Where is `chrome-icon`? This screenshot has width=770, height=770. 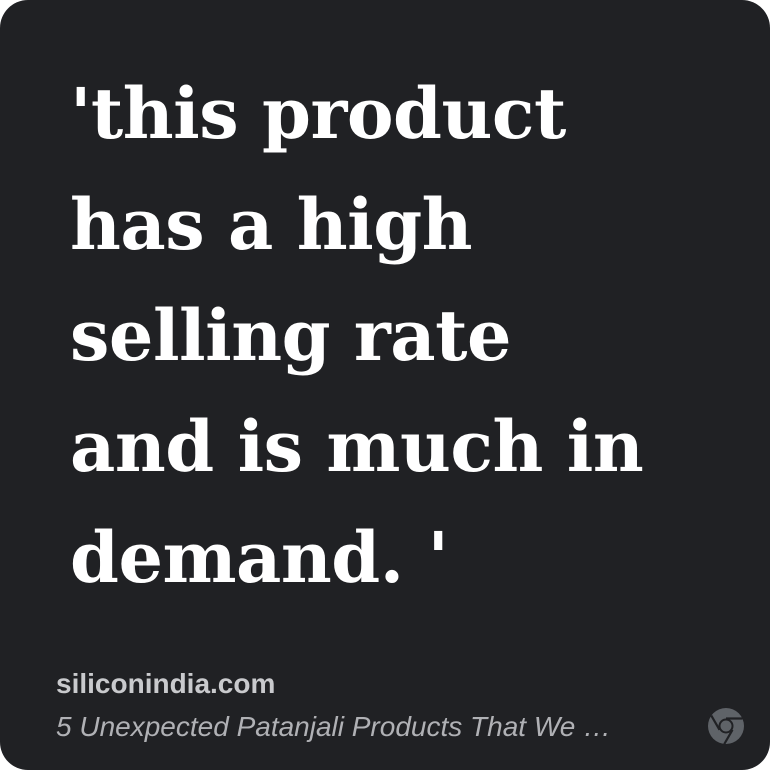 chrome-icon is located at coordinates (726, 726).